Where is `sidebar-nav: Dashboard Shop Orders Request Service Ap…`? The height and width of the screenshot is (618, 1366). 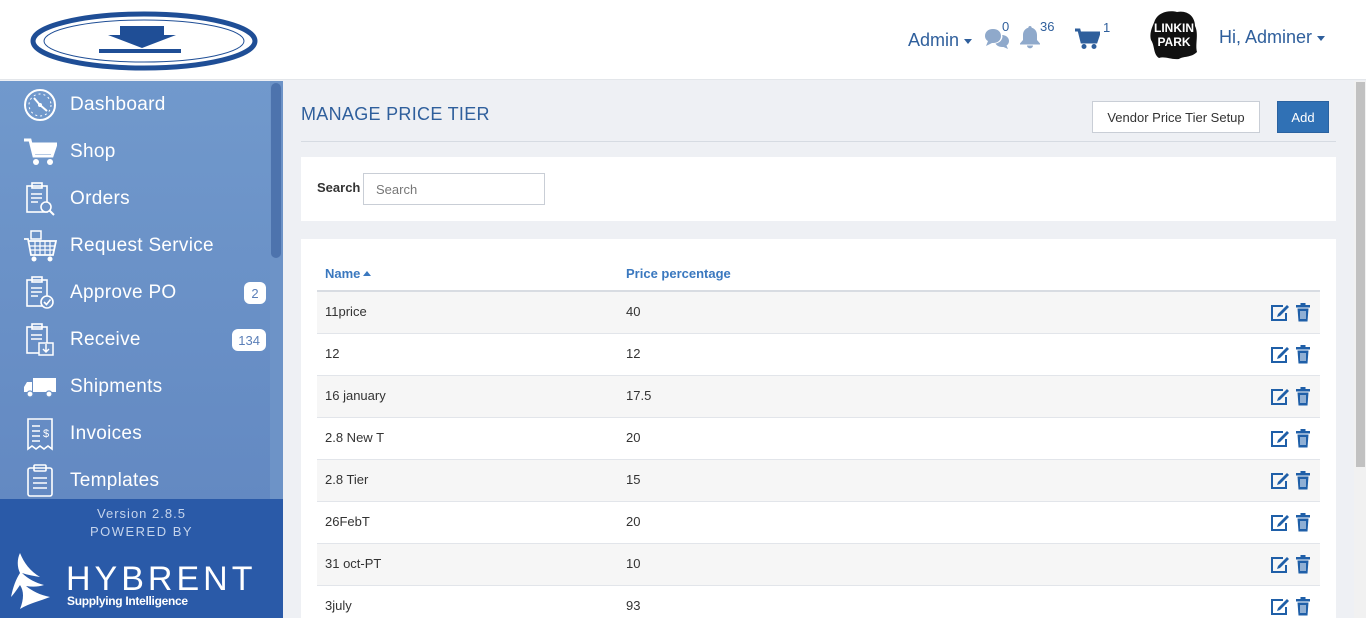 sidebar-nav: Dashboard Shop Orders Request Service Ap… is located at coordinates (135, 290).